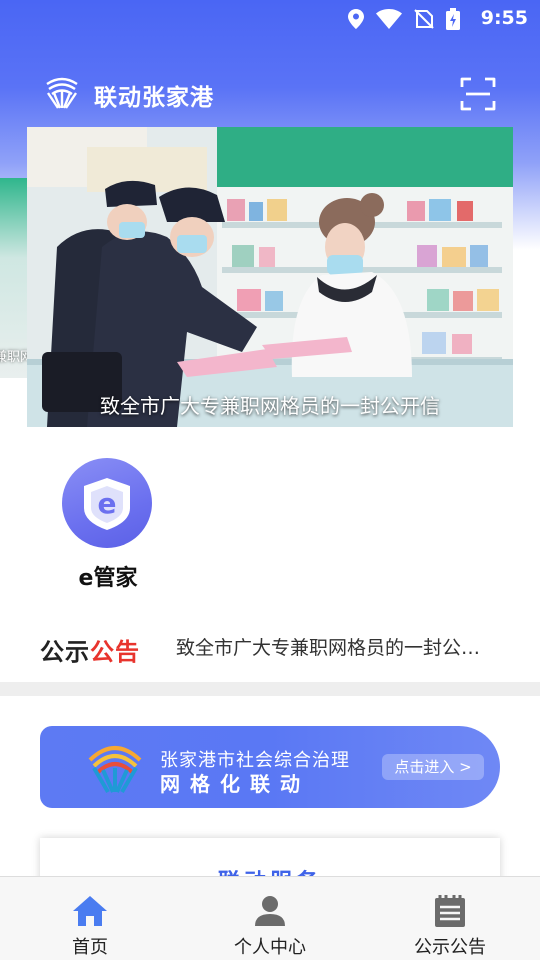 This screenshot has height=960, width=540. I want to click on person-icon, so click(270, 911).